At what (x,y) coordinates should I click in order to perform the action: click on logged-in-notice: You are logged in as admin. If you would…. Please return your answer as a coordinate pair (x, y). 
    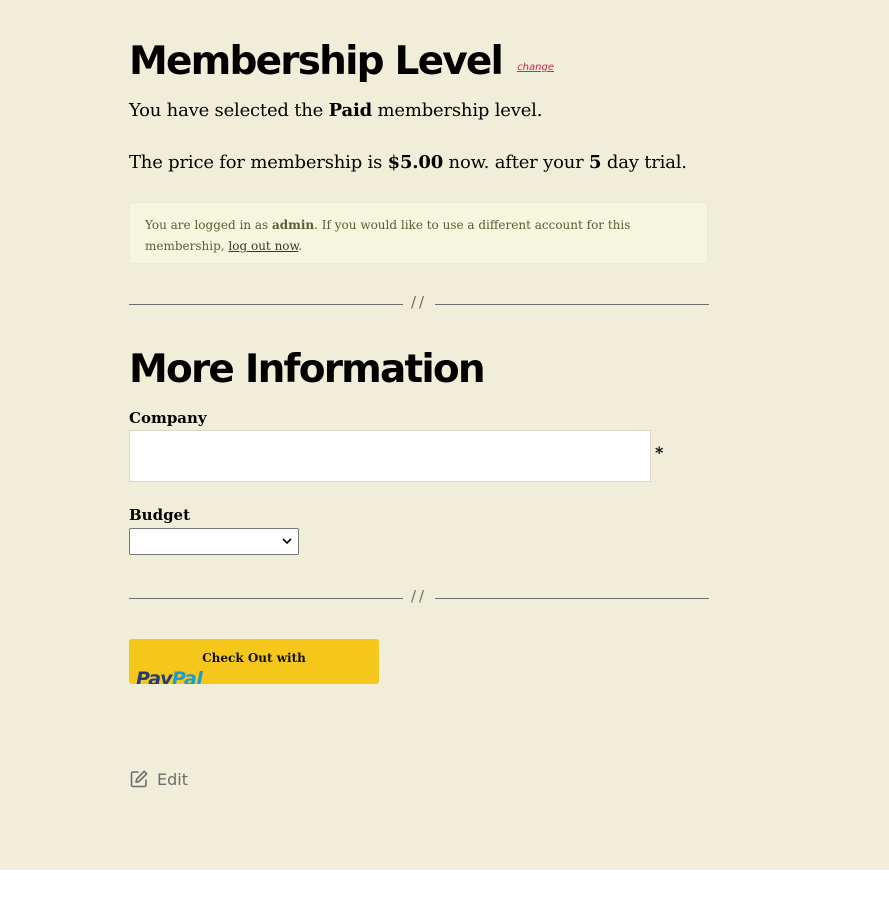
    Looking at the image, I should click on (418, 233).